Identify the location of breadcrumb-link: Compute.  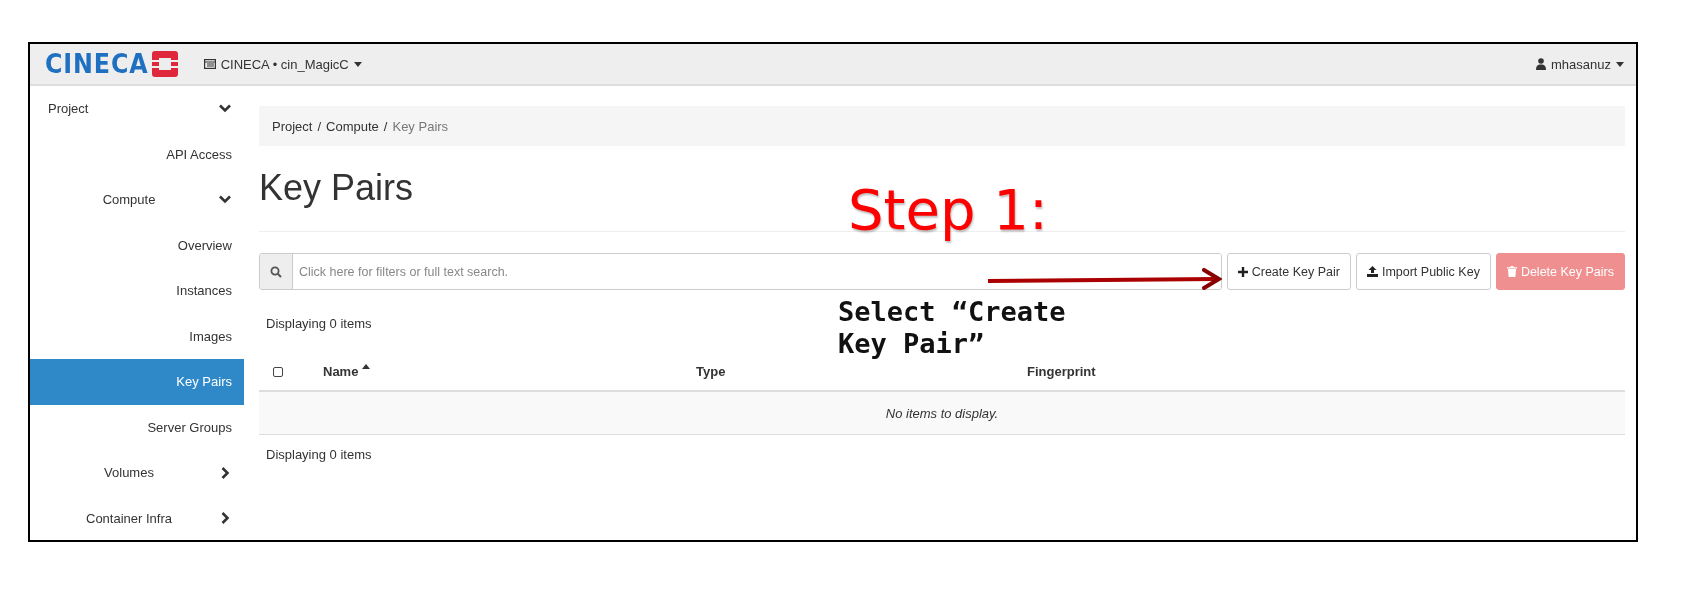
(352, 126).